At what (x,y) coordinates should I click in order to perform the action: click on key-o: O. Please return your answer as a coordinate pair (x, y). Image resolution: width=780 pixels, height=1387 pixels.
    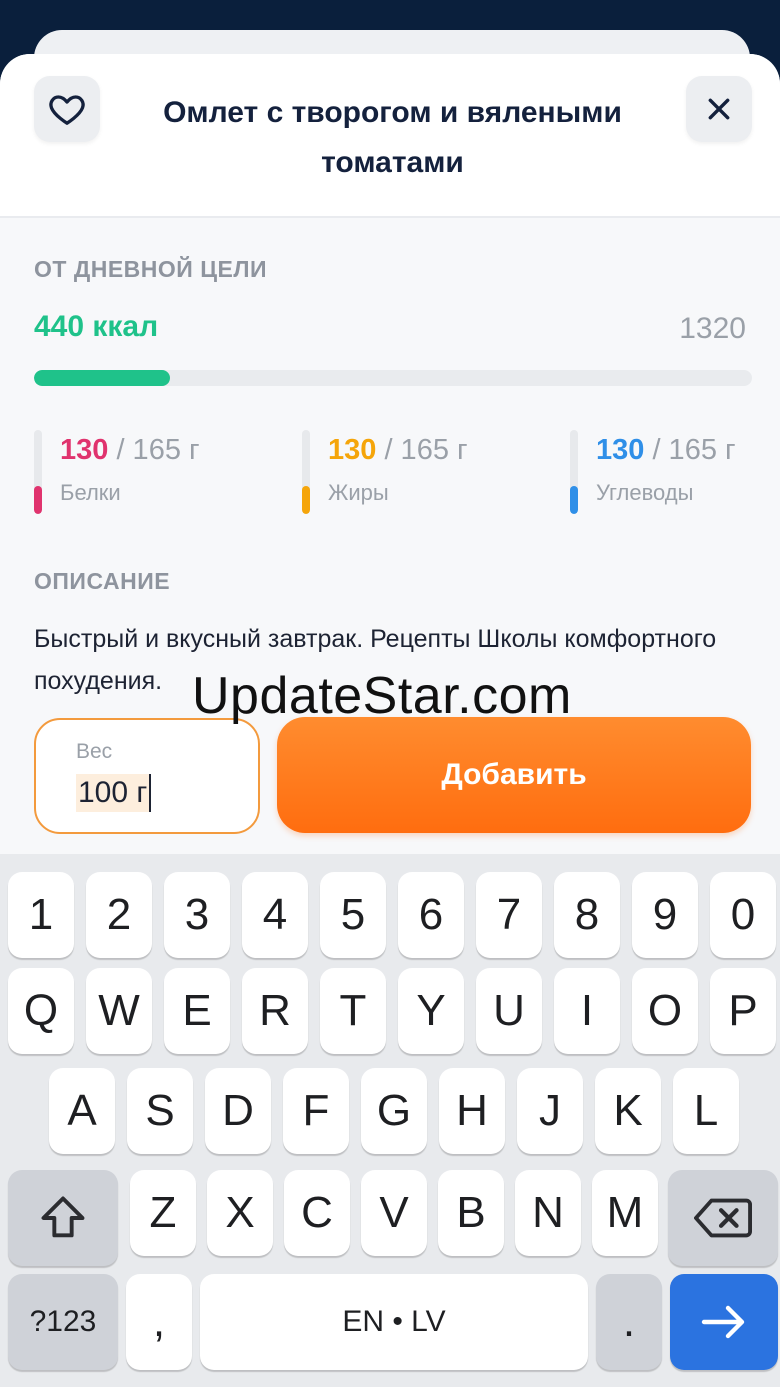
    Looking at the image, I should click on (665, 1011).